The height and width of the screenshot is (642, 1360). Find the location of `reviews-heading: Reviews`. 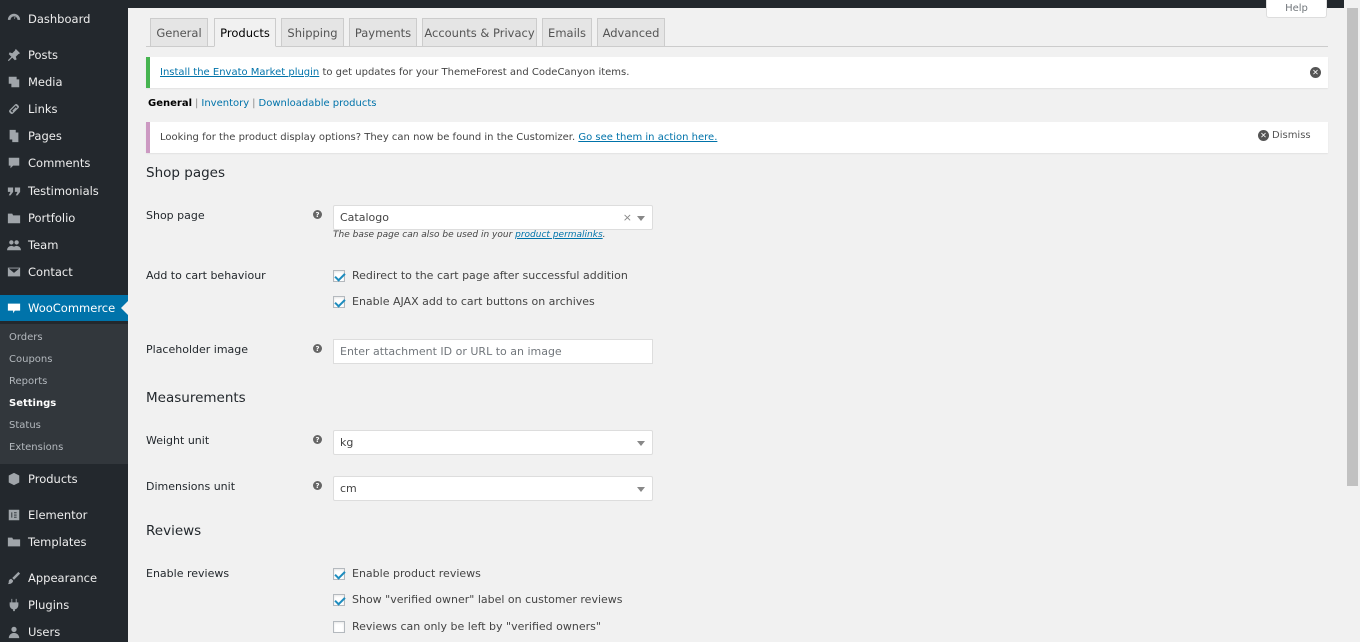

reviews-heading: Reviews is located at coordinates (174, 531).